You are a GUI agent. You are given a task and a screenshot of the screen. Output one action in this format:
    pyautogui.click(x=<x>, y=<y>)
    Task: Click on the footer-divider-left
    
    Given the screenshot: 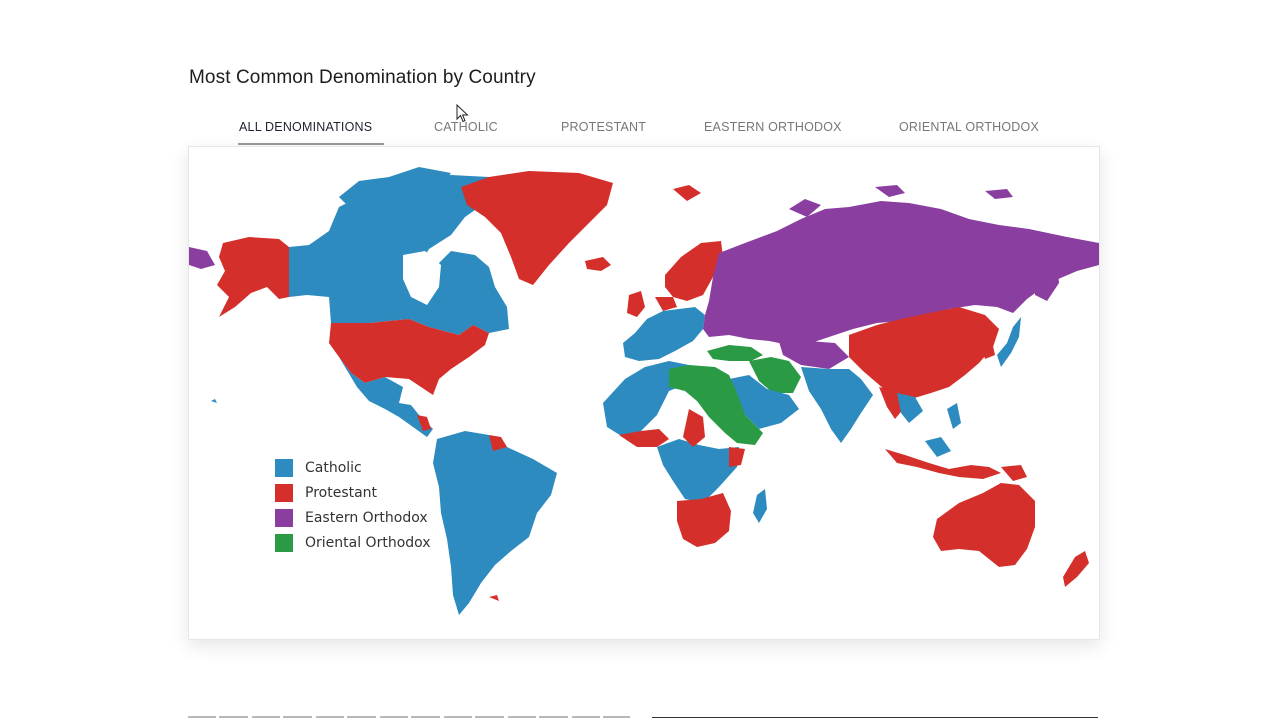 What is the action you would take?
    pyautogui.click(x=409, y=717)
    